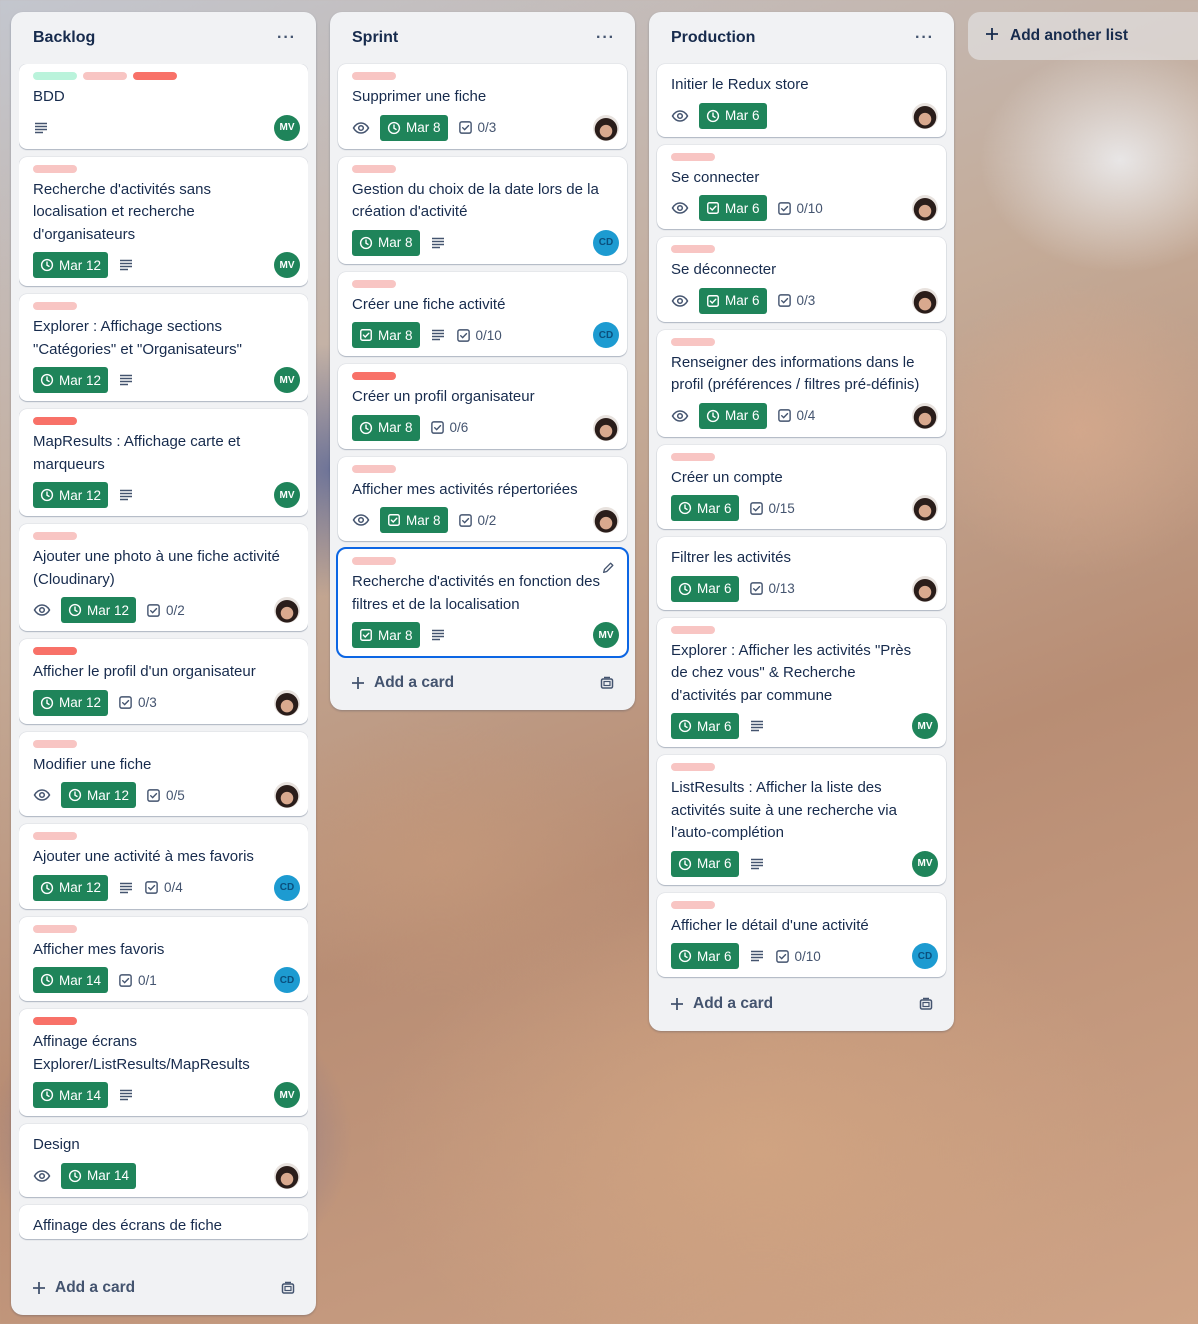  Describe the element at coordinates (801, 279) in the screenshot. I see `card: Se déconnecter Mar 6 0/3` at that location.